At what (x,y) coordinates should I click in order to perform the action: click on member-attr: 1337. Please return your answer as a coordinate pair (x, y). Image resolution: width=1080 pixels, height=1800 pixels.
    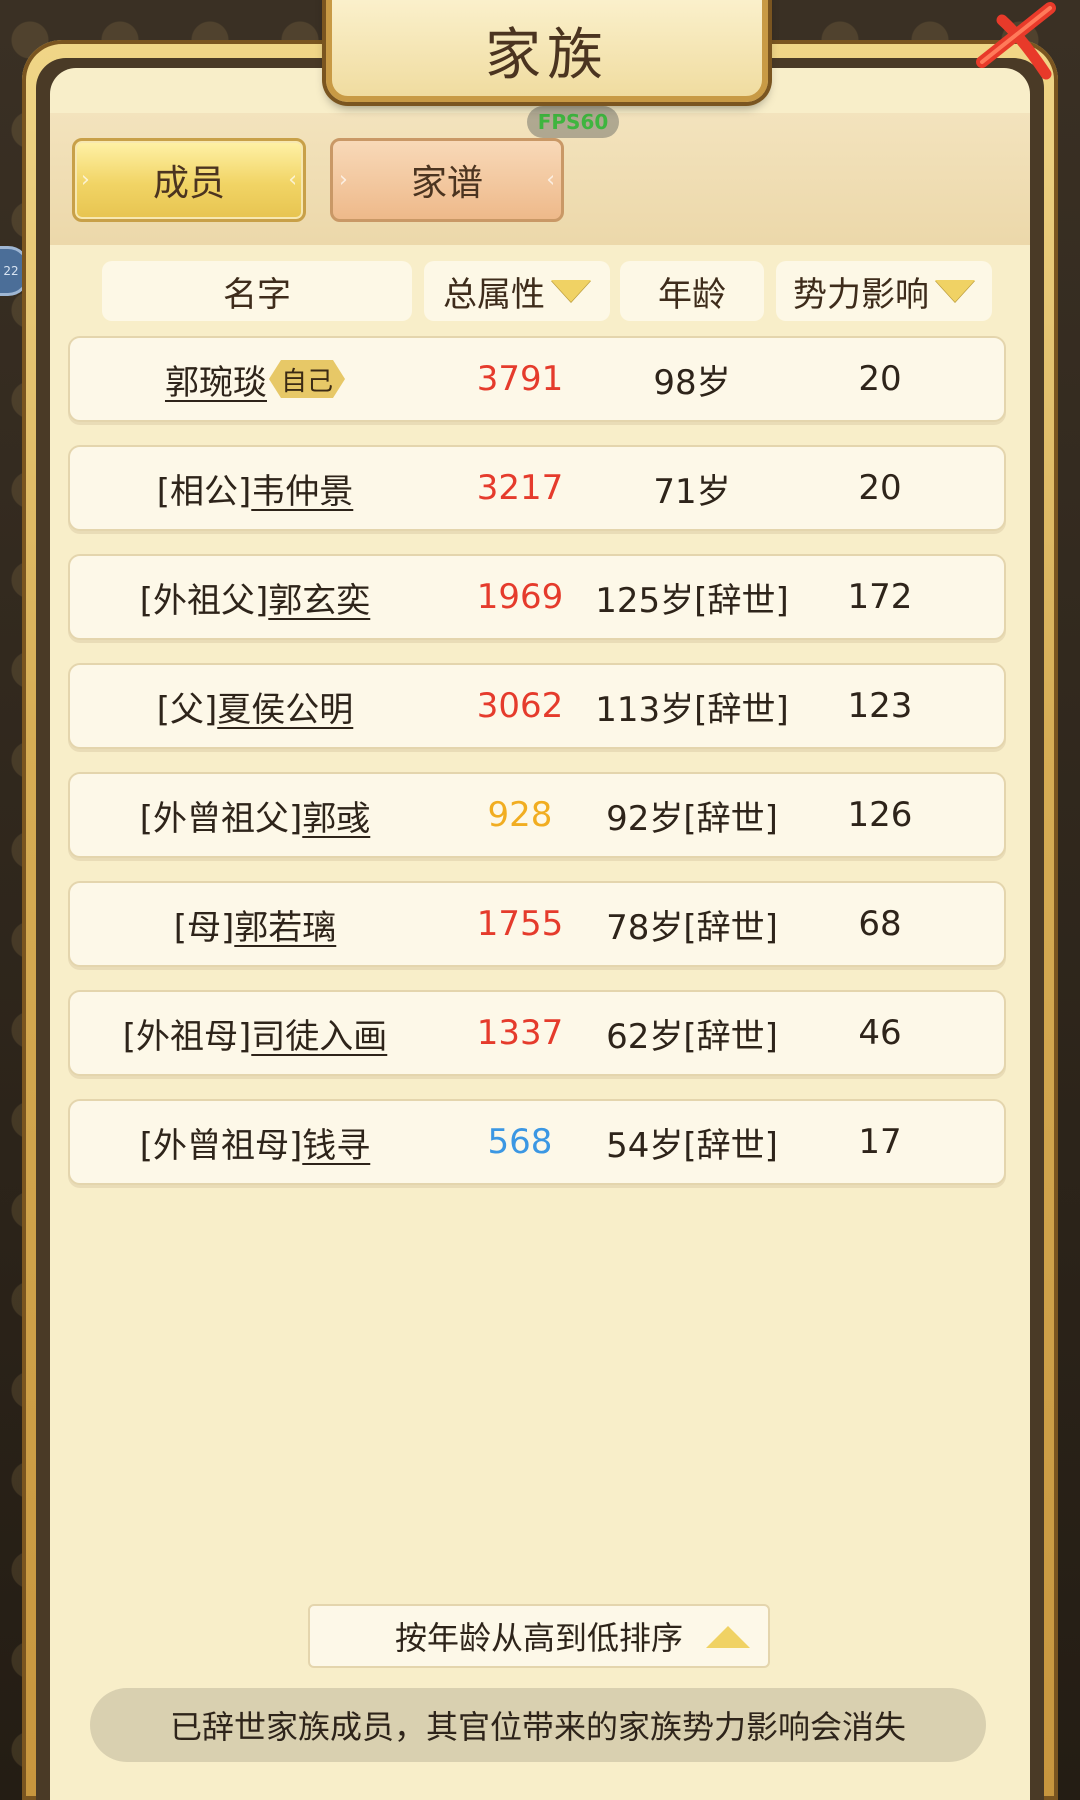
    Looking at the image, I should click on (520, 1033).